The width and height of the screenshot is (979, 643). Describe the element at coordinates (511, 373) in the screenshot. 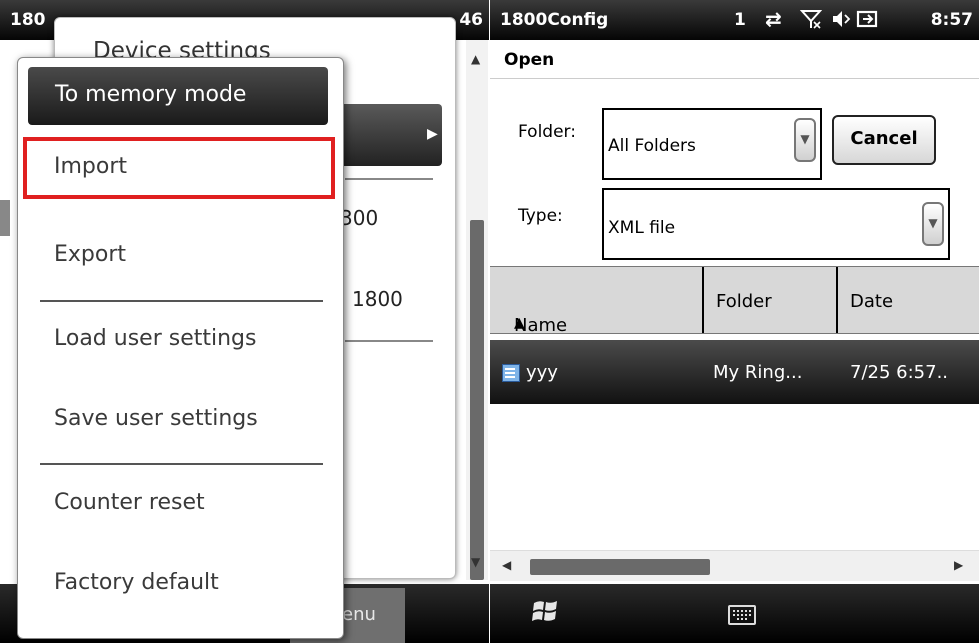

I see `xml-file-icon` at that location.